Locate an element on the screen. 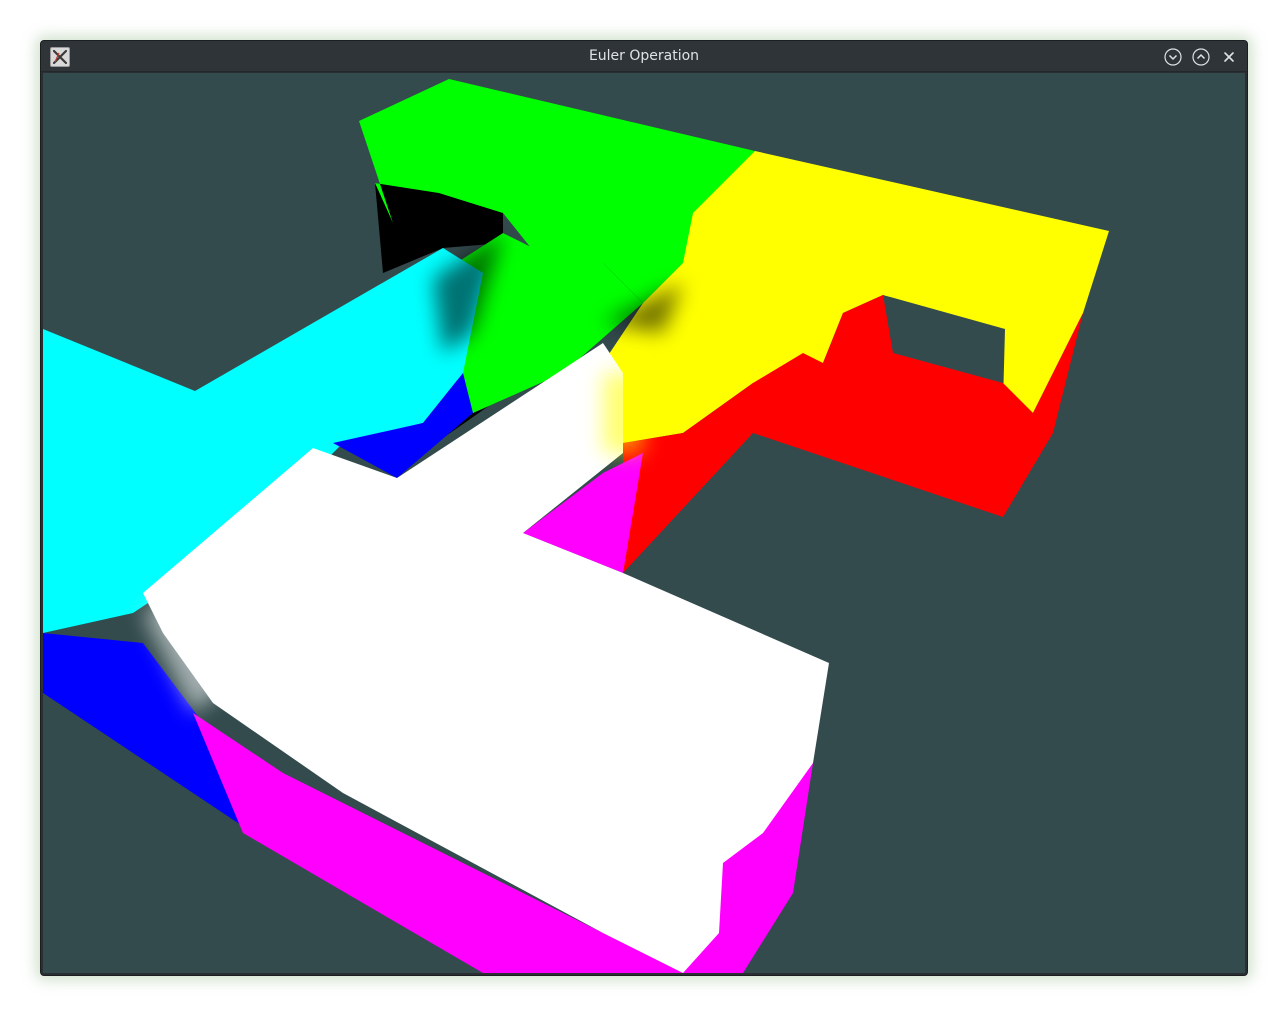  chevron-up-icon is located at coordinates (1201, 57).